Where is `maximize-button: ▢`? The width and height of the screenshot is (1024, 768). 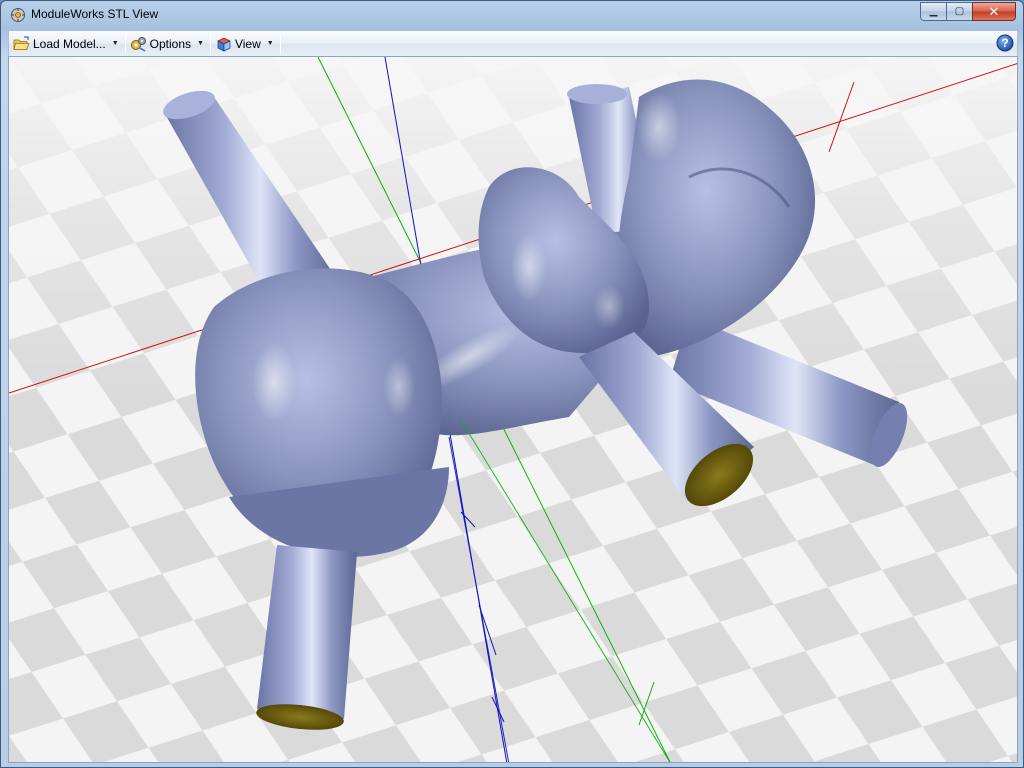
maximize-button: ▢ is located at coordinates (959, 11).